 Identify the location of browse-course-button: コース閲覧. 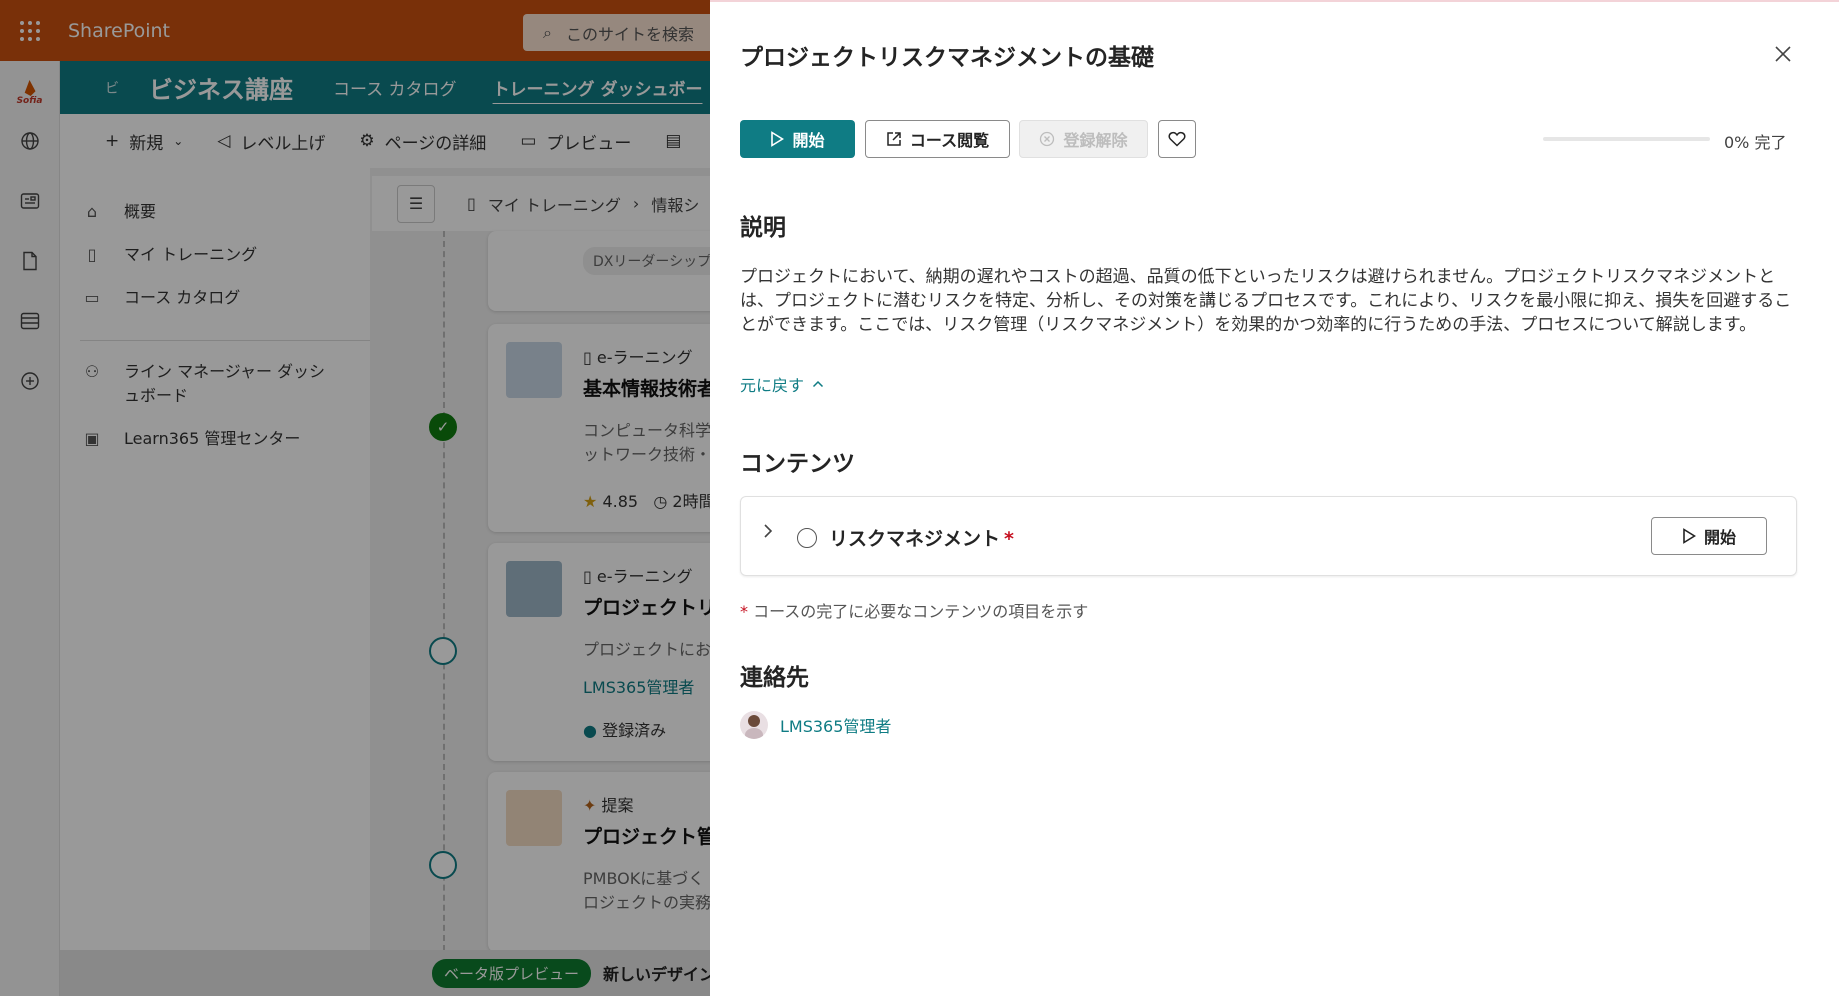
(937, 139).